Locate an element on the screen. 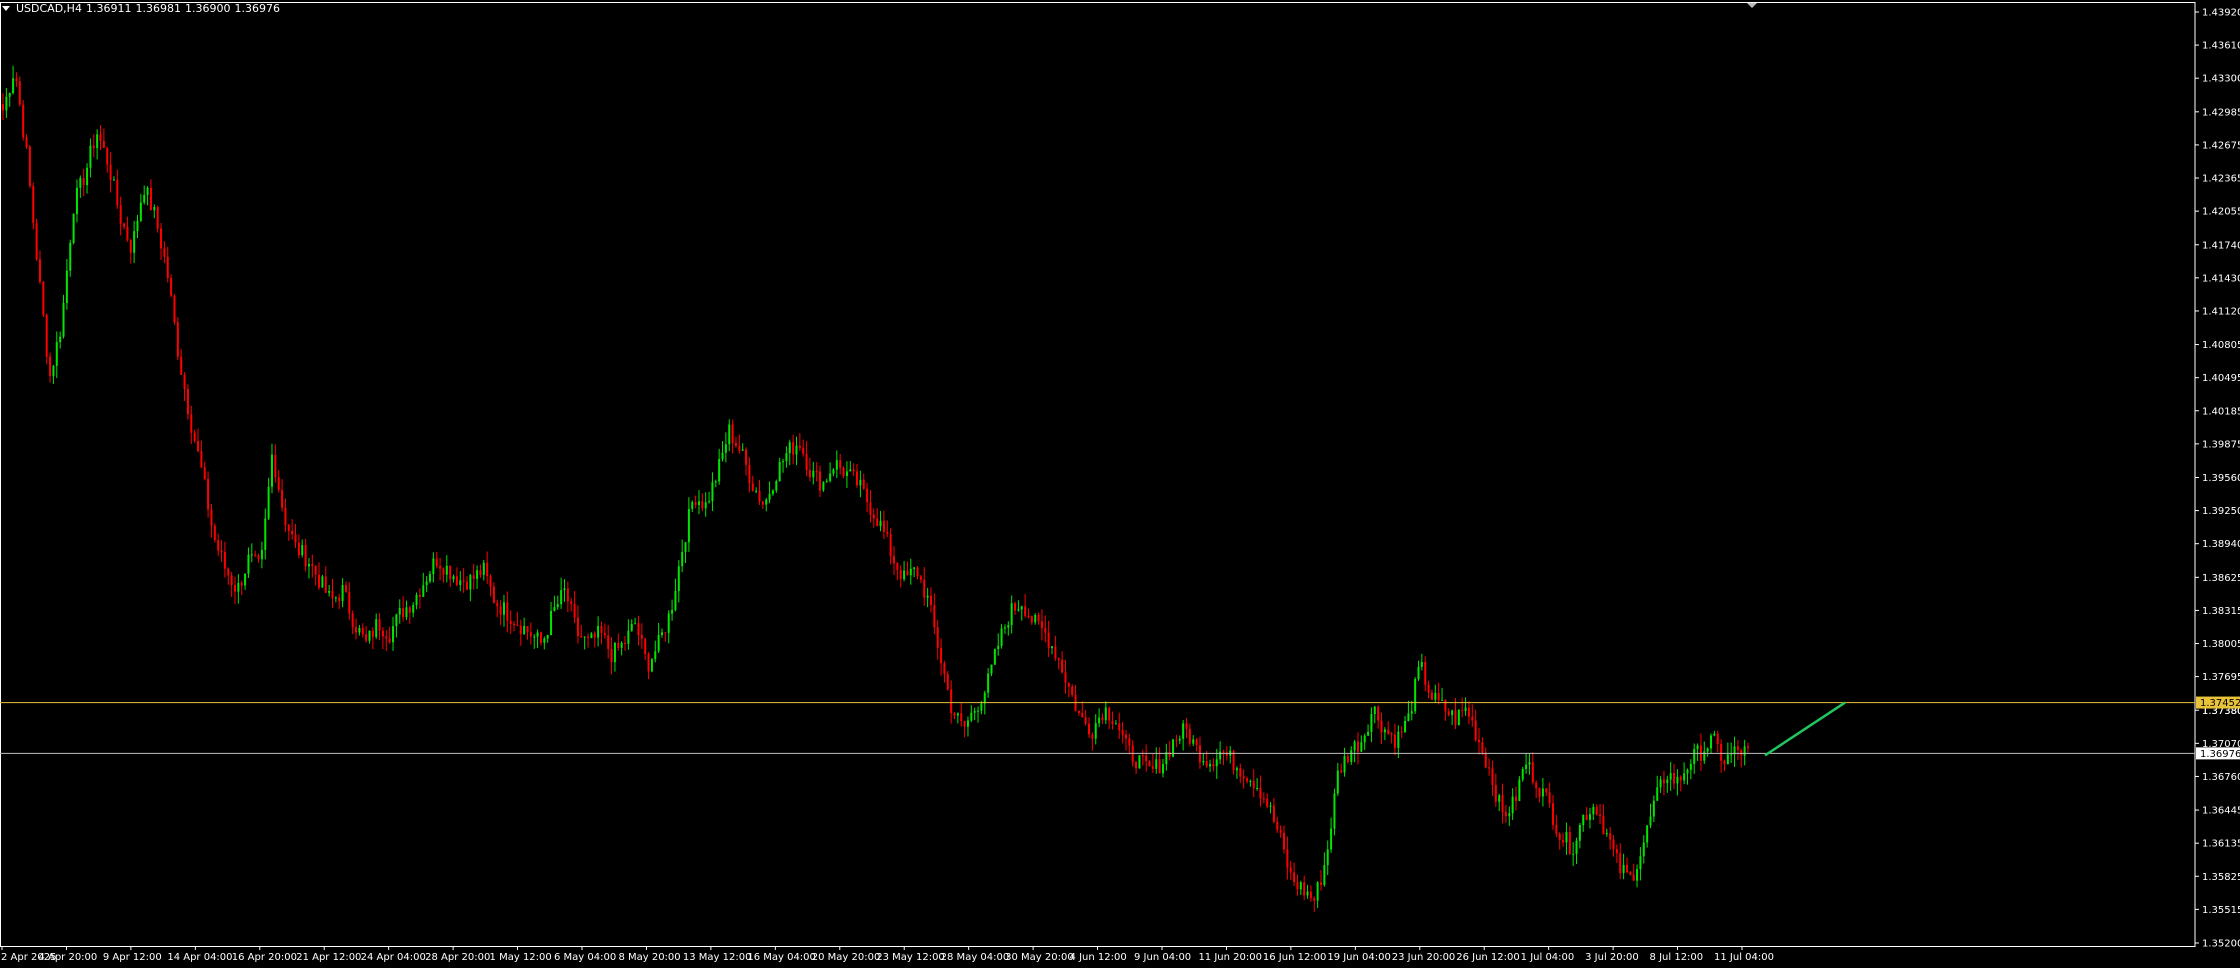 This screenshot has height=968, width=2240. time-axis-label: 13 May 12:00 is located at coordinates (717, 957).